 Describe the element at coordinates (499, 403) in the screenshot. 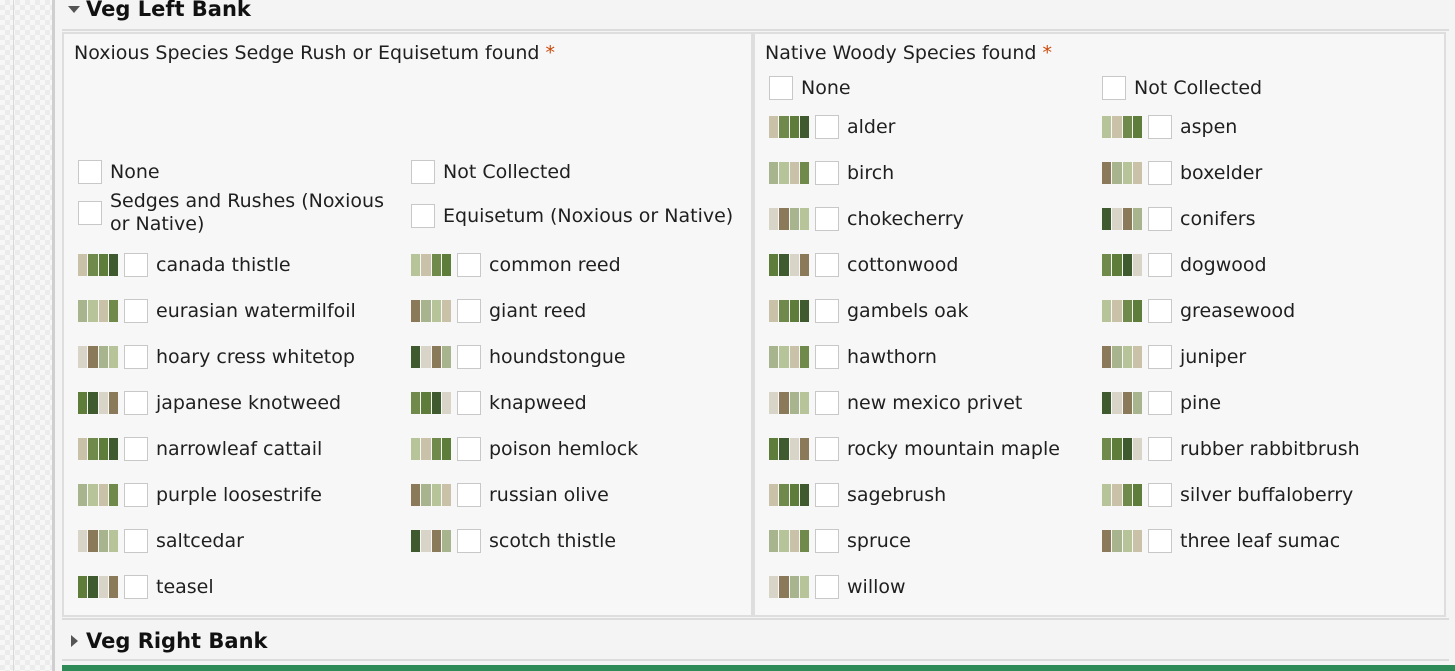

I see `option-knapweed: knapweed` at that location.